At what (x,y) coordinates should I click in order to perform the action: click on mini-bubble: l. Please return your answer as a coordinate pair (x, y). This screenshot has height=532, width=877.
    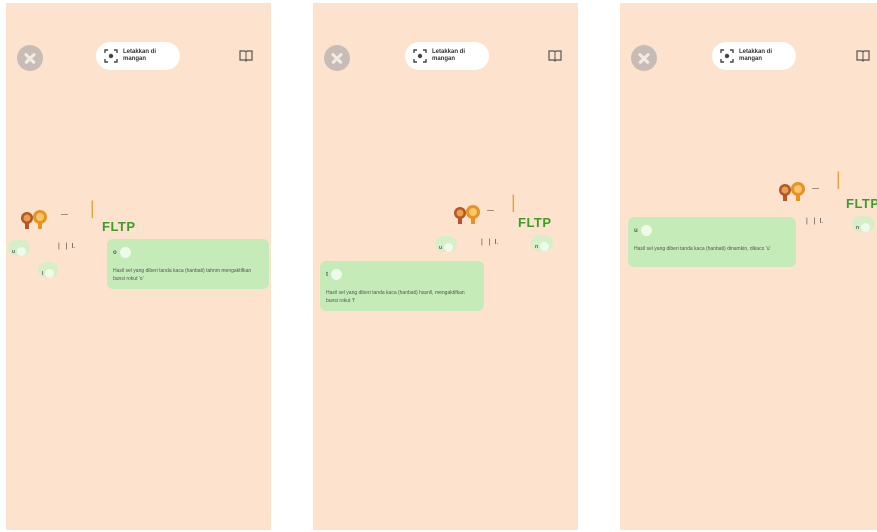
    Looking at the image, I should click on (48, 270).